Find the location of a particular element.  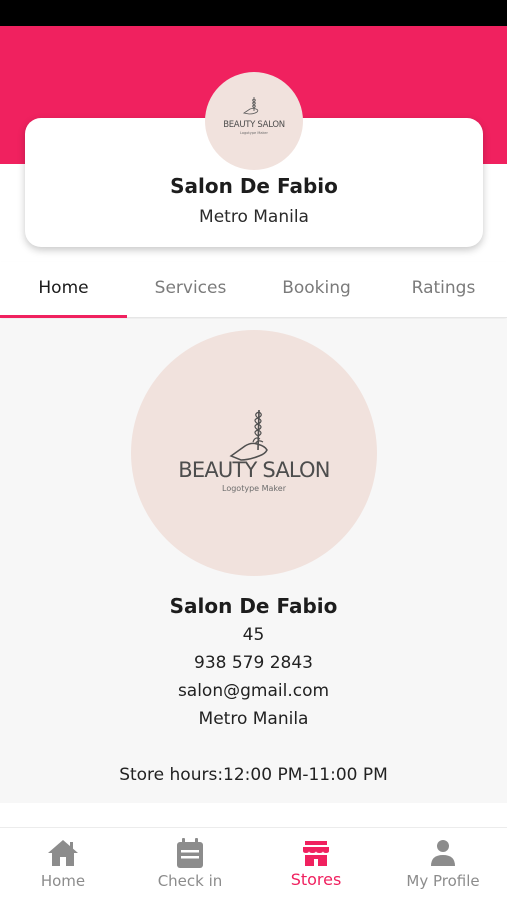

bottom-navigation: Home Check in Stores My Profile is located at coordinates (253, 863).